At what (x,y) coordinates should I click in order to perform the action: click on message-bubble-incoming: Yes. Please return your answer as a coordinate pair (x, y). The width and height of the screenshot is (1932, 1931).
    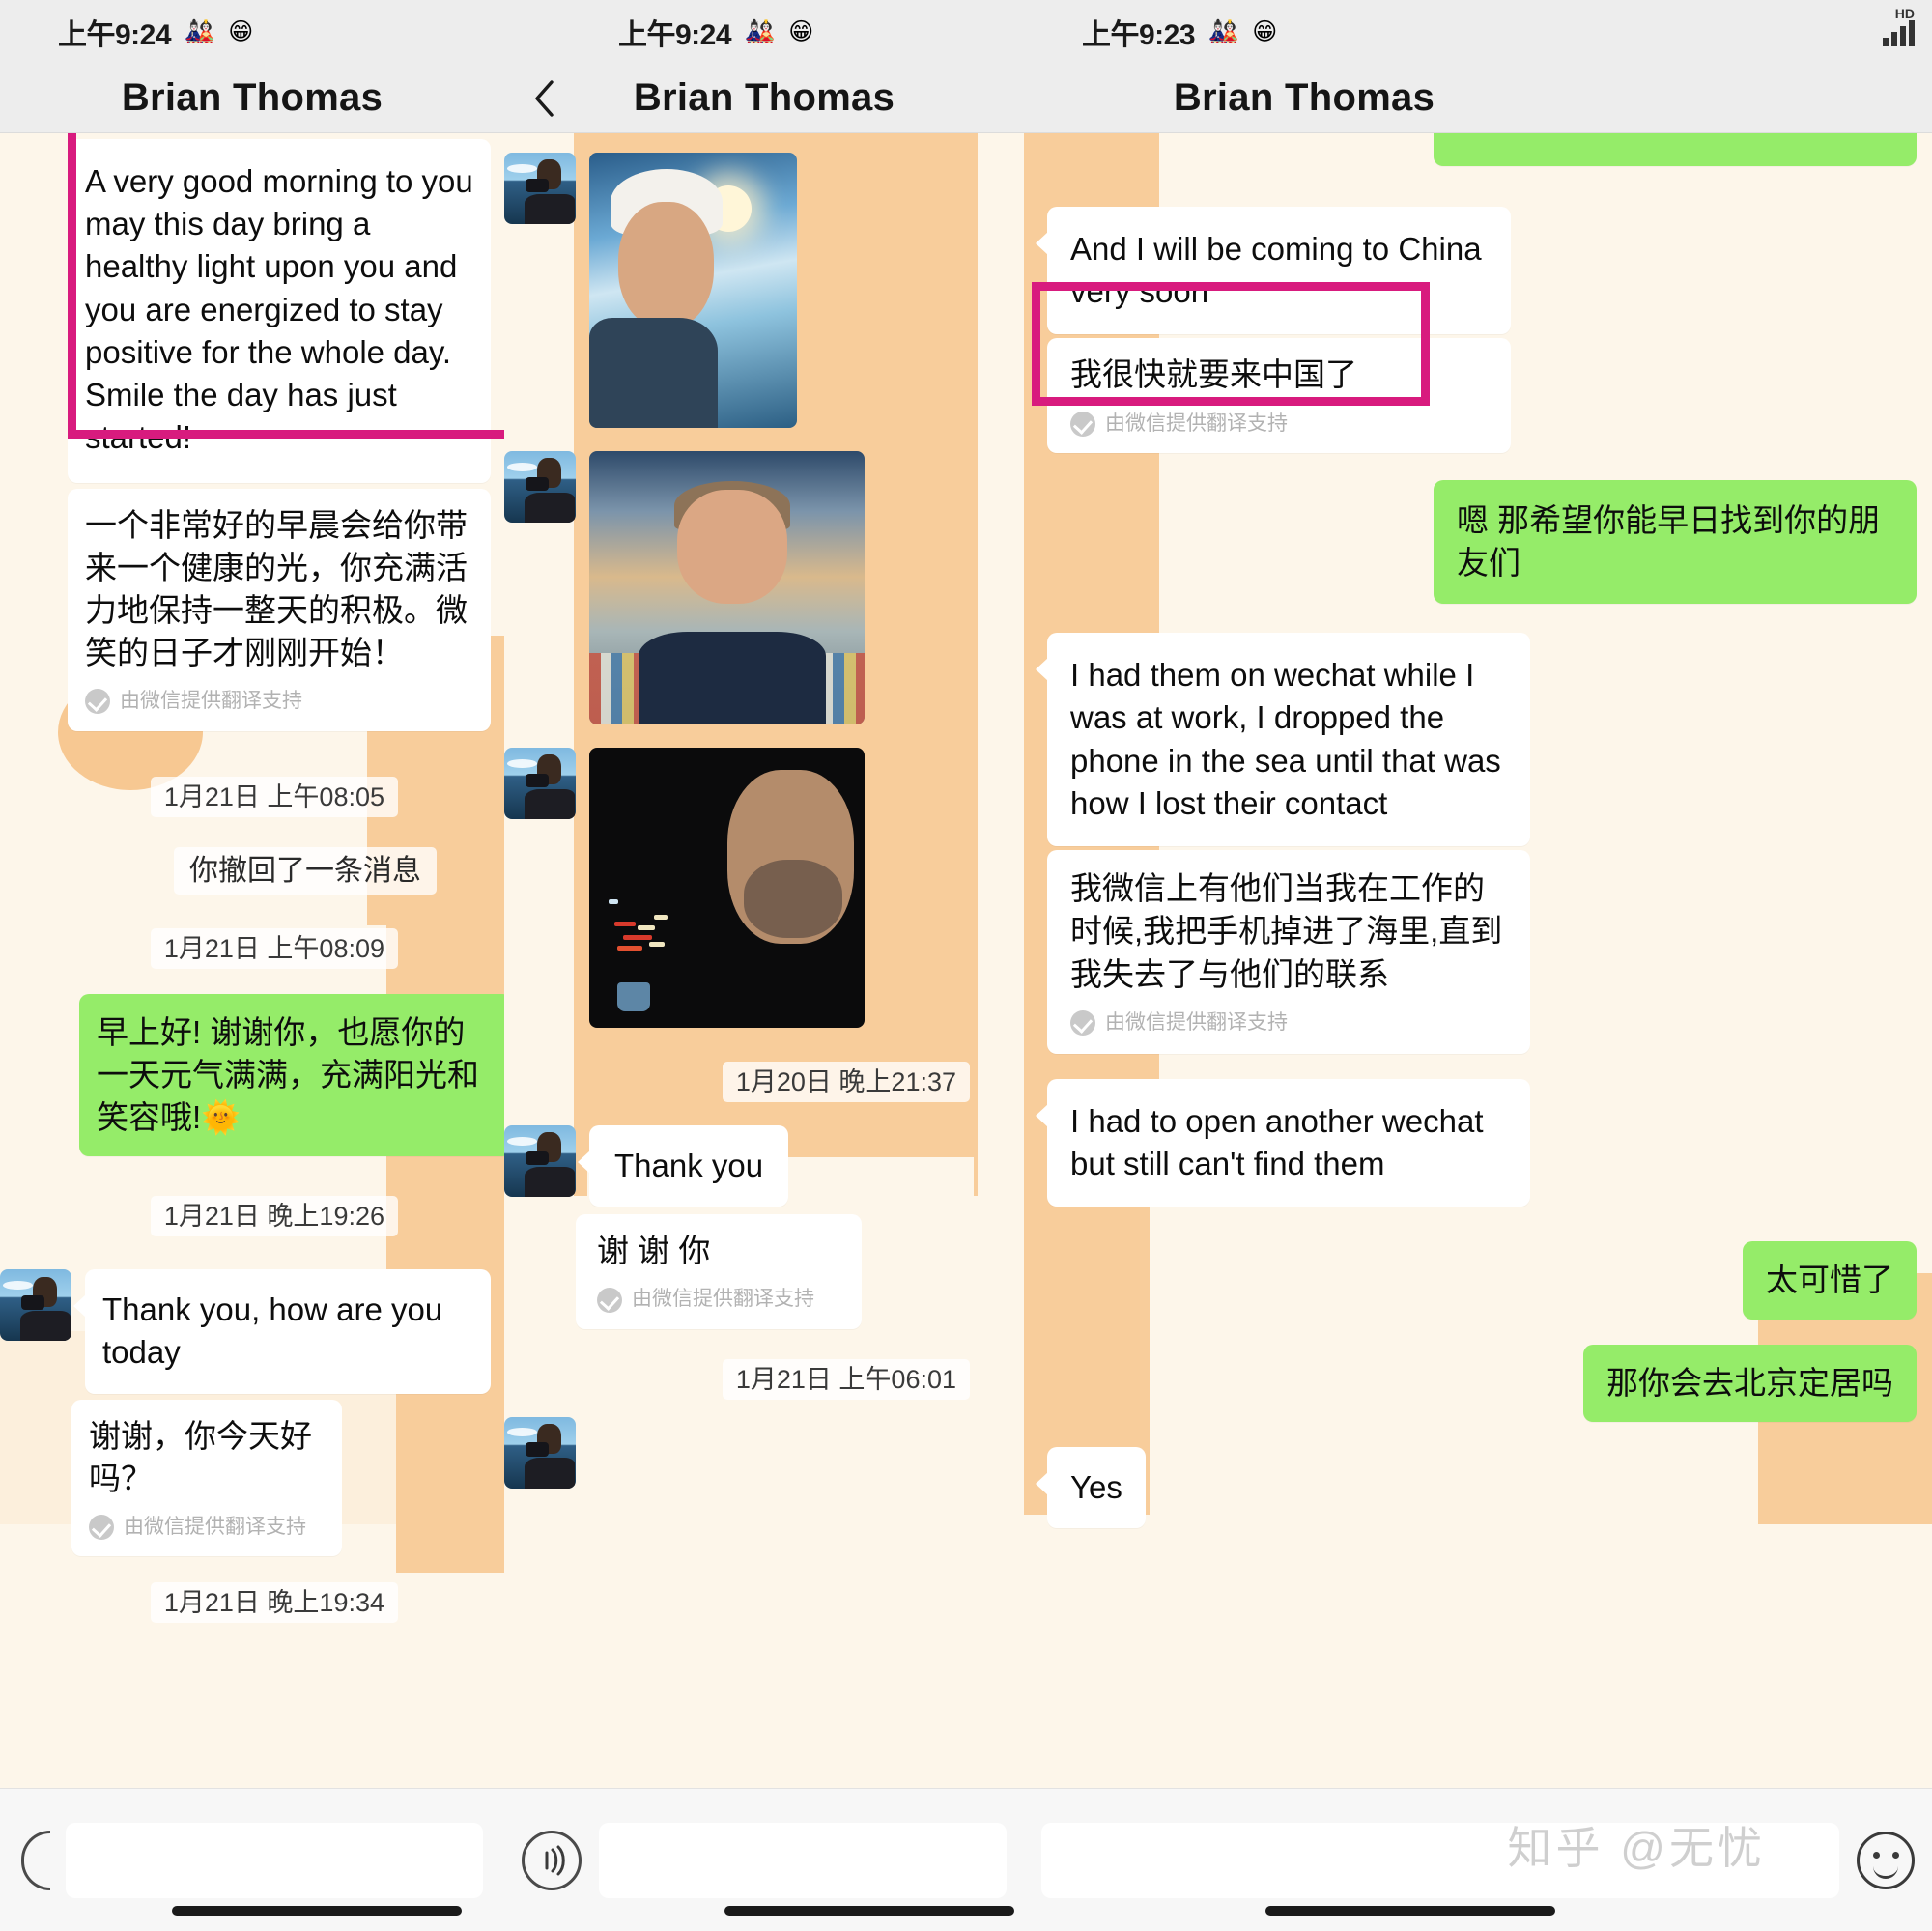
    Looking at the image, I should click on (1091, 1487).